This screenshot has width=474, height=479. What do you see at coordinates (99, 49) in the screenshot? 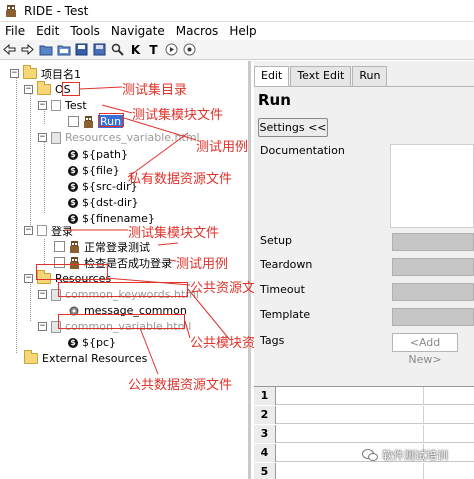
I see `save-all-icon` at bounding box center [99, 49].